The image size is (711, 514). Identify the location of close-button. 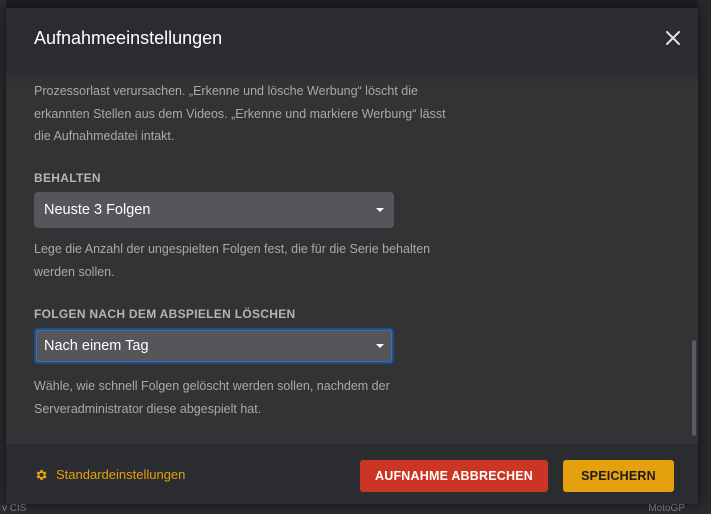
(673, 38).